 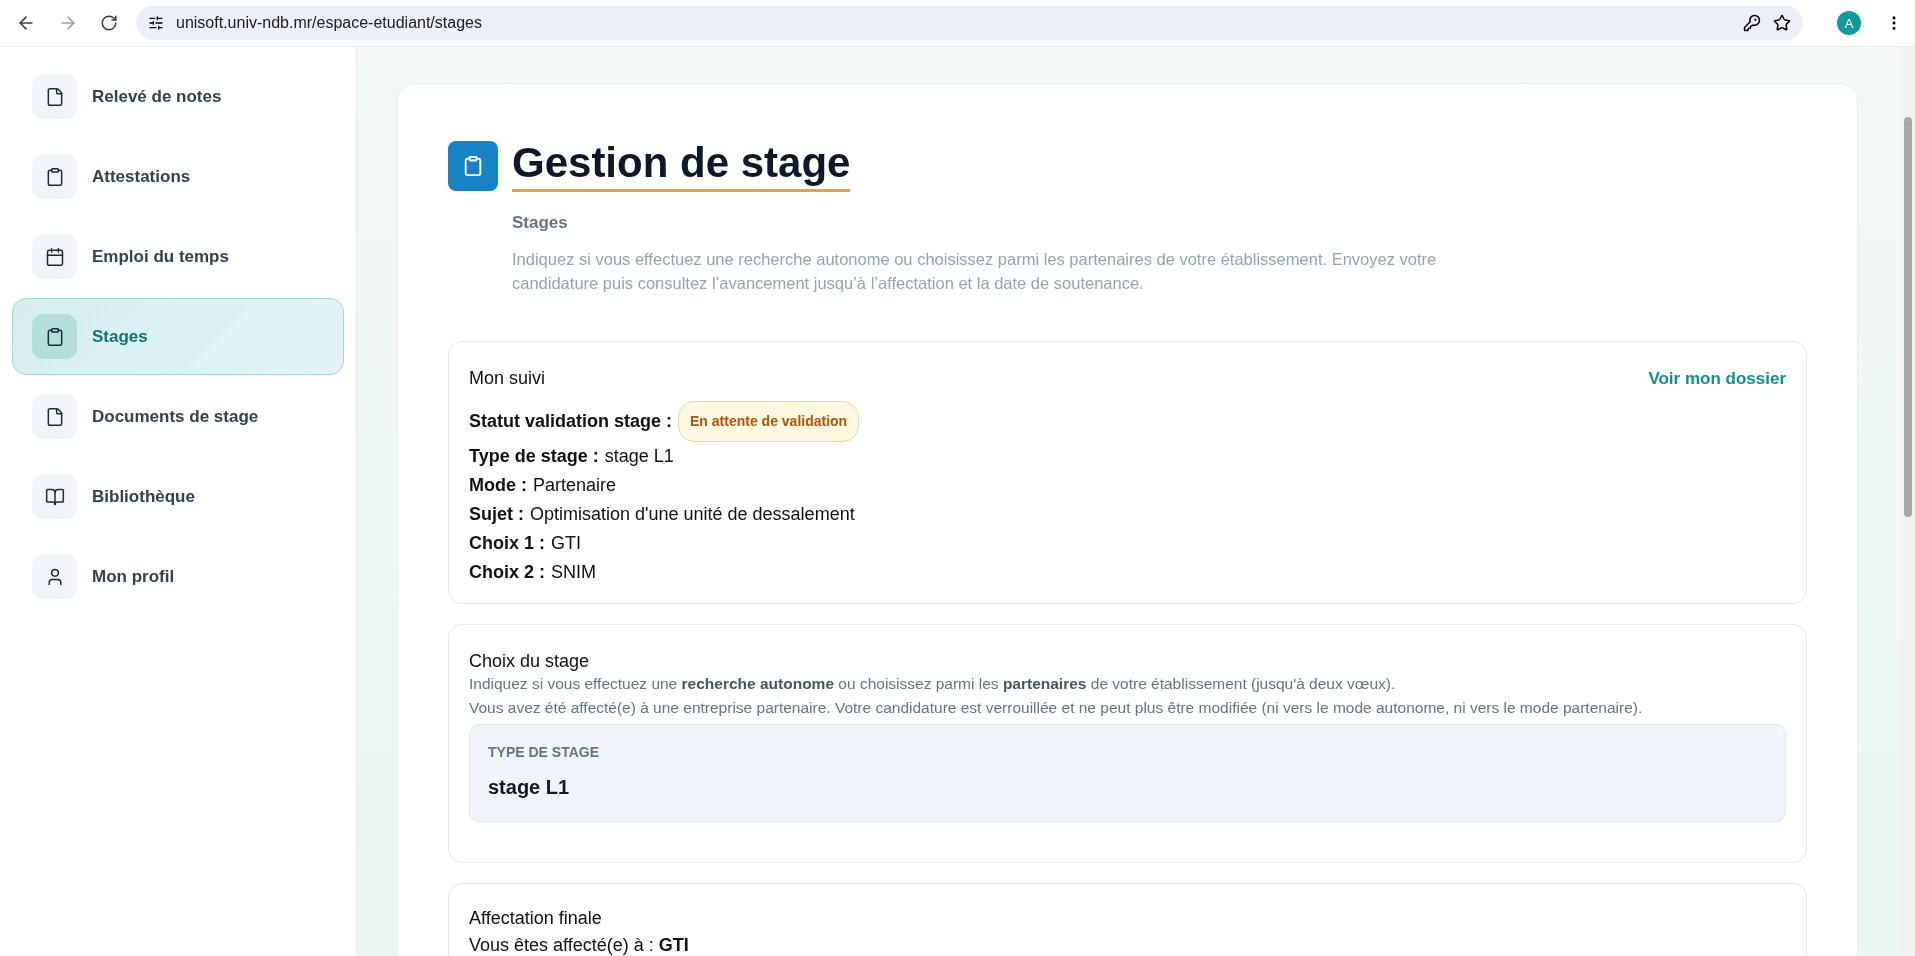 I want to click on url-text: unisoft.univ-ndb.mr/espace-etudiant/stages, so click(x=329, y=23).